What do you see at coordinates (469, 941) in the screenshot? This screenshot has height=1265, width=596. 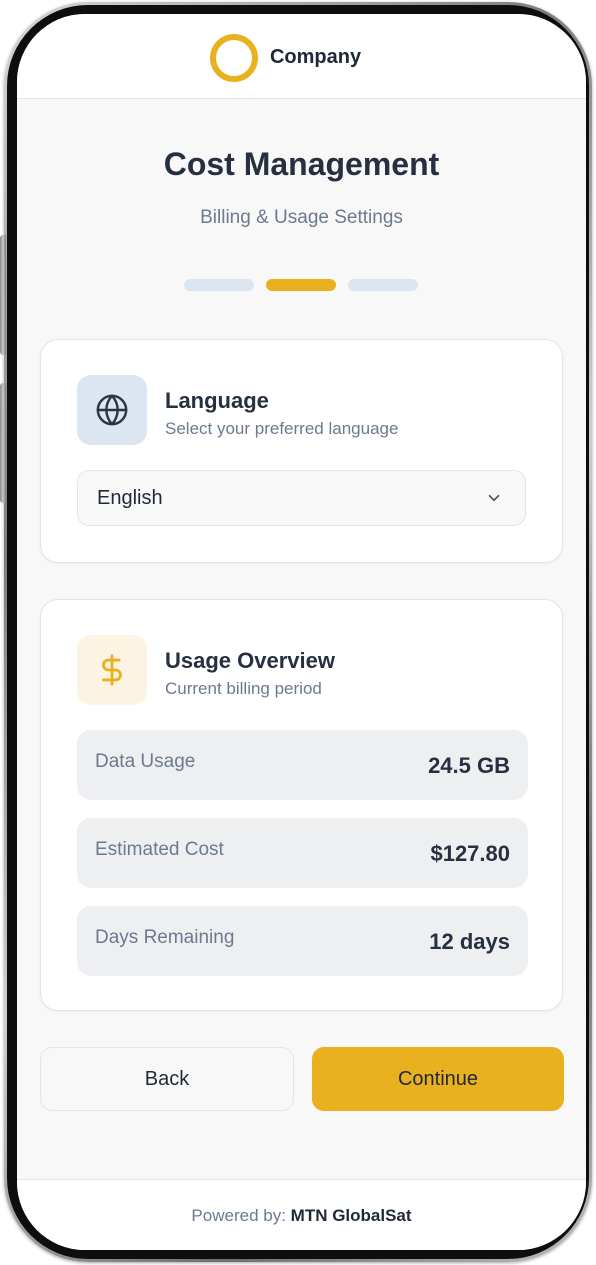 I see `stat-value: 12 days` at bounding box center [469, 941].